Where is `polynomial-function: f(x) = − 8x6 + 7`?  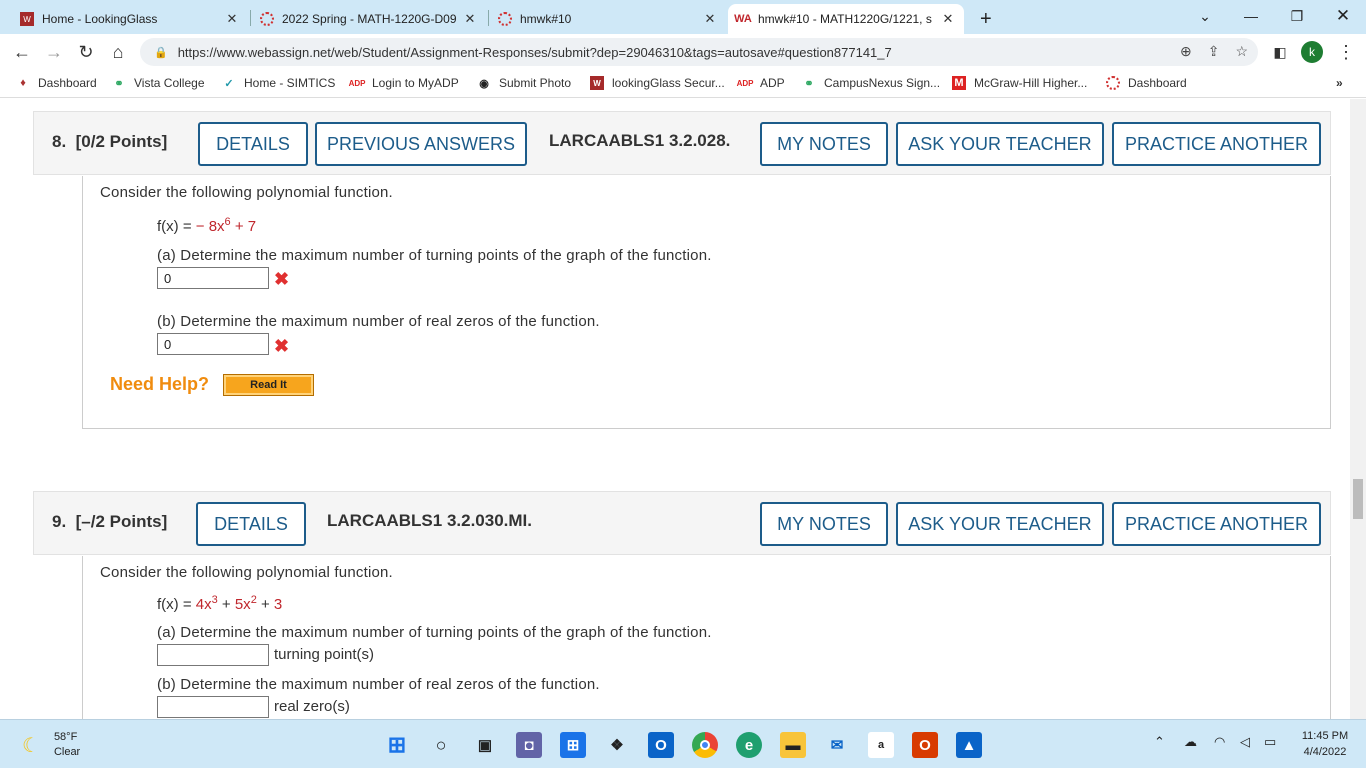 polynomial-function: f(x) = − 8x6 + 7 is located at coordinates (207, 225).